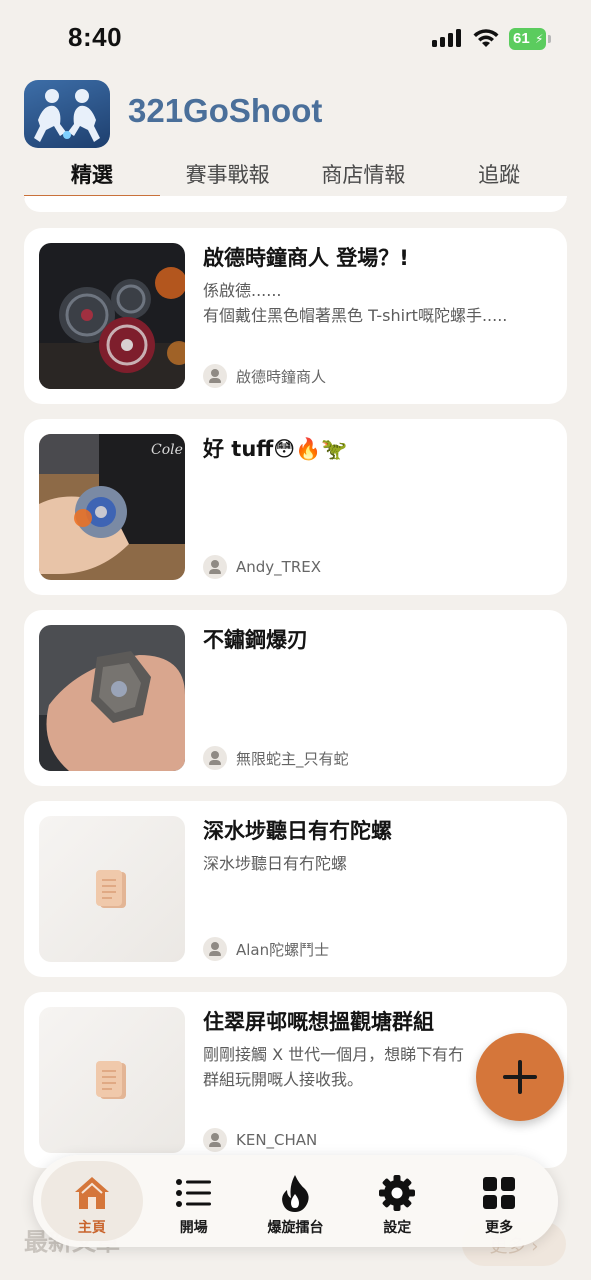 Image resolution: width=591 pixels, height=1280 pixels. Describe the element at coordinates (364, 175) in the screenshot. I see `tab-shop-news: 商店情報` at that location.